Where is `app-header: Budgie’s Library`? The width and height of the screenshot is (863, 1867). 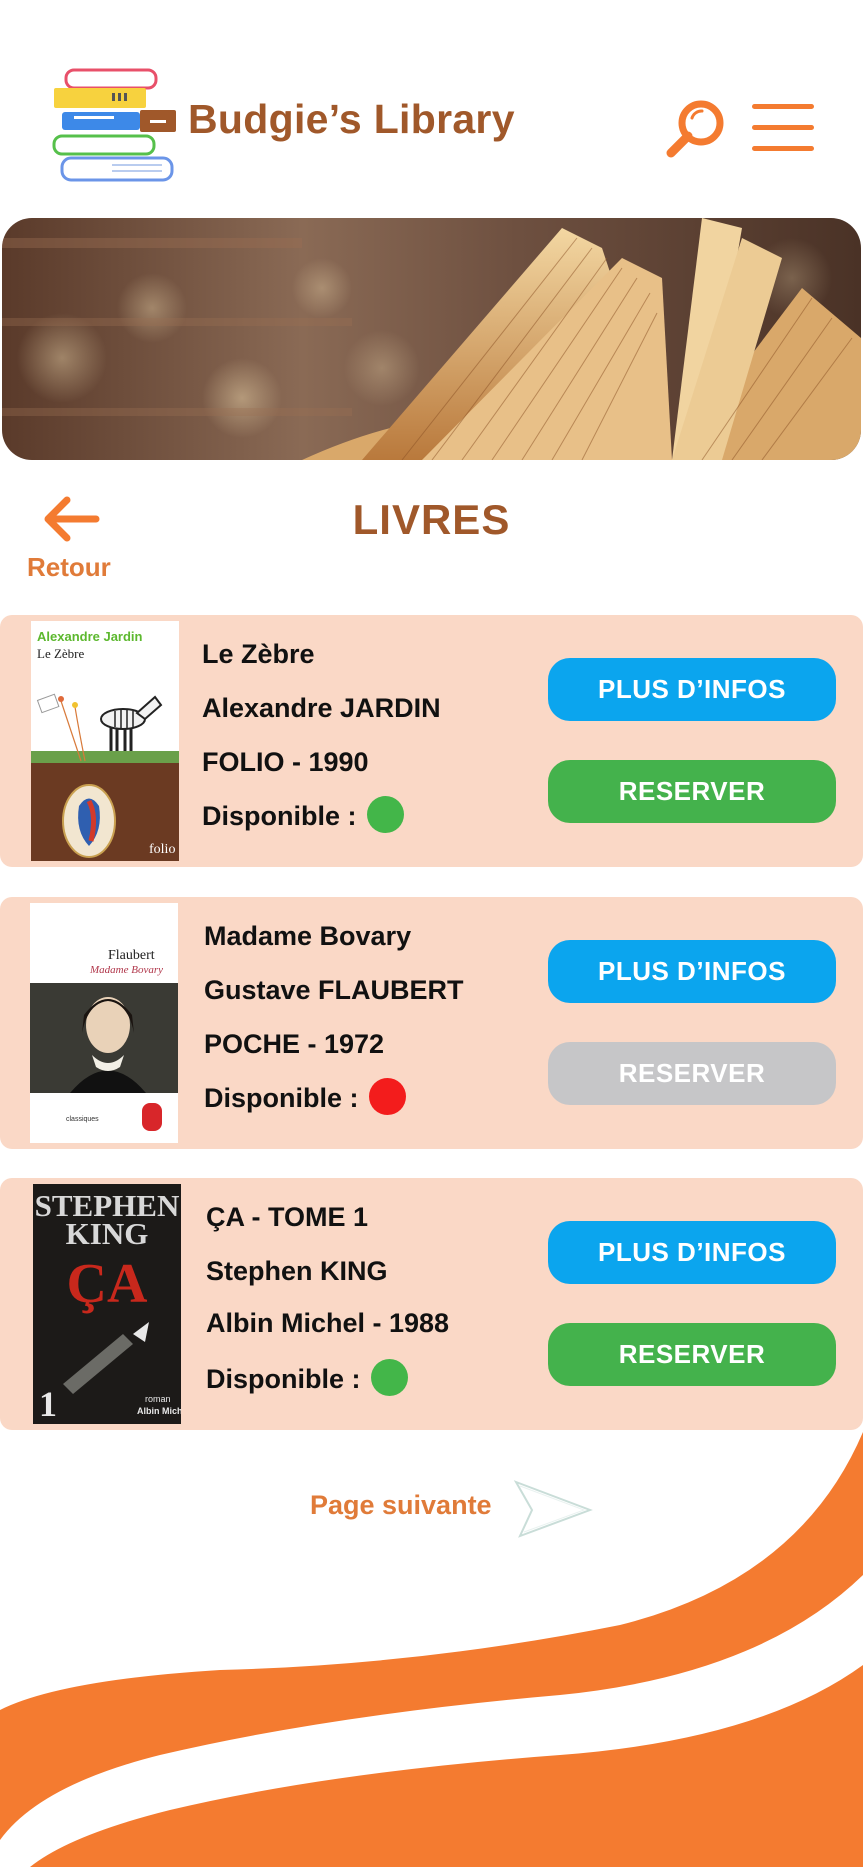 app-header: Budgie’s Library is located at coordinates (431, 105).